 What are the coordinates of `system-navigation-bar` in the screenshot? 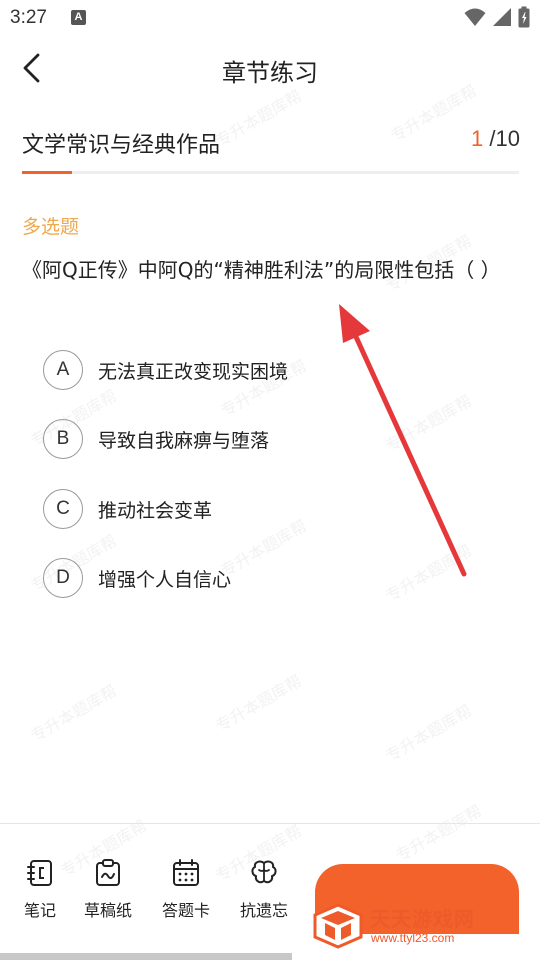 It's located at (146, 956).